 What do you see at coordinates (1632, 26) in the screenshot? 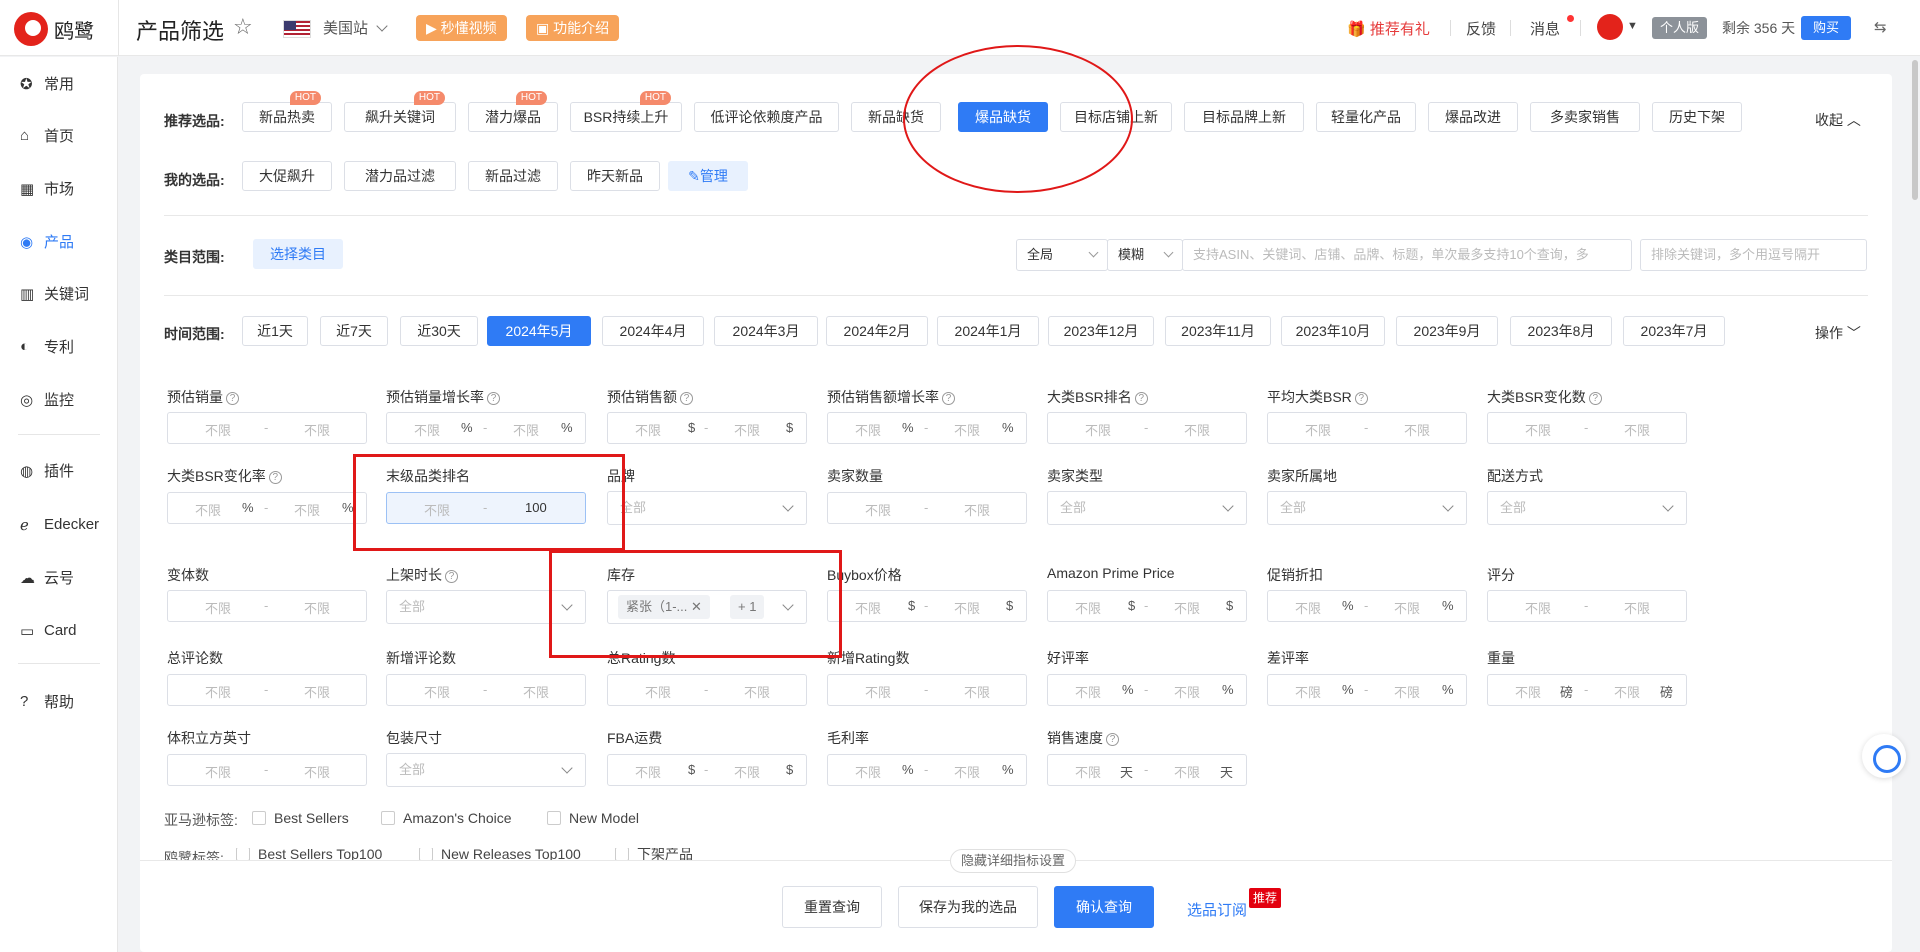
I see `caret-down-icon: ▼` at bounding box center [1632, 26].